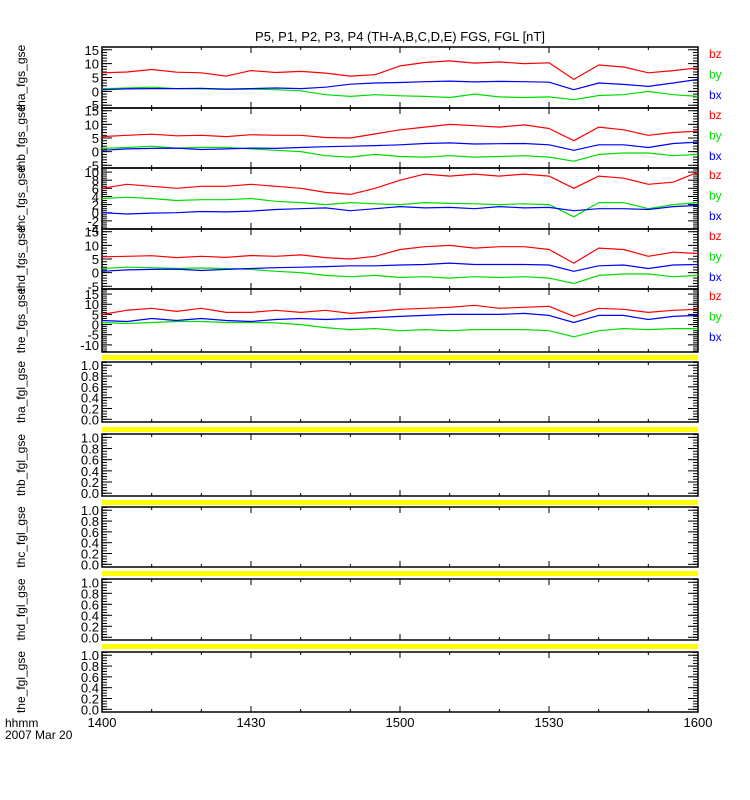  I want to click on panel-ylabel: thb_fgl_gse, so click(21, 465).